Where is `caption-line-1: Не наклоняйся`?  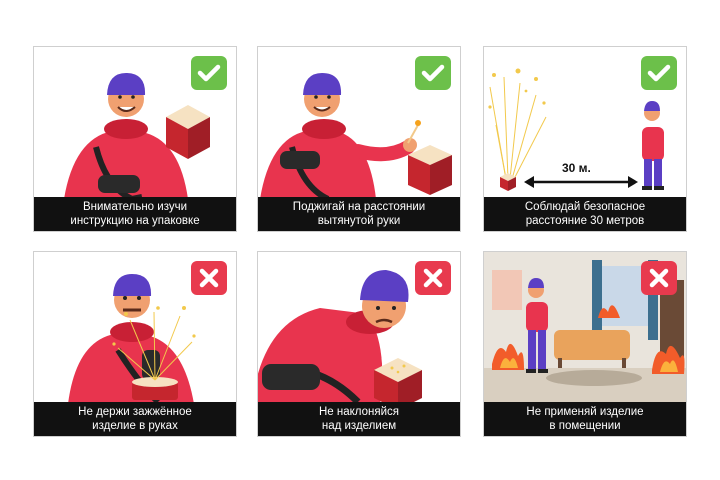
caption-line-1: Не наклоняйся is located at coordinates (359, 412).